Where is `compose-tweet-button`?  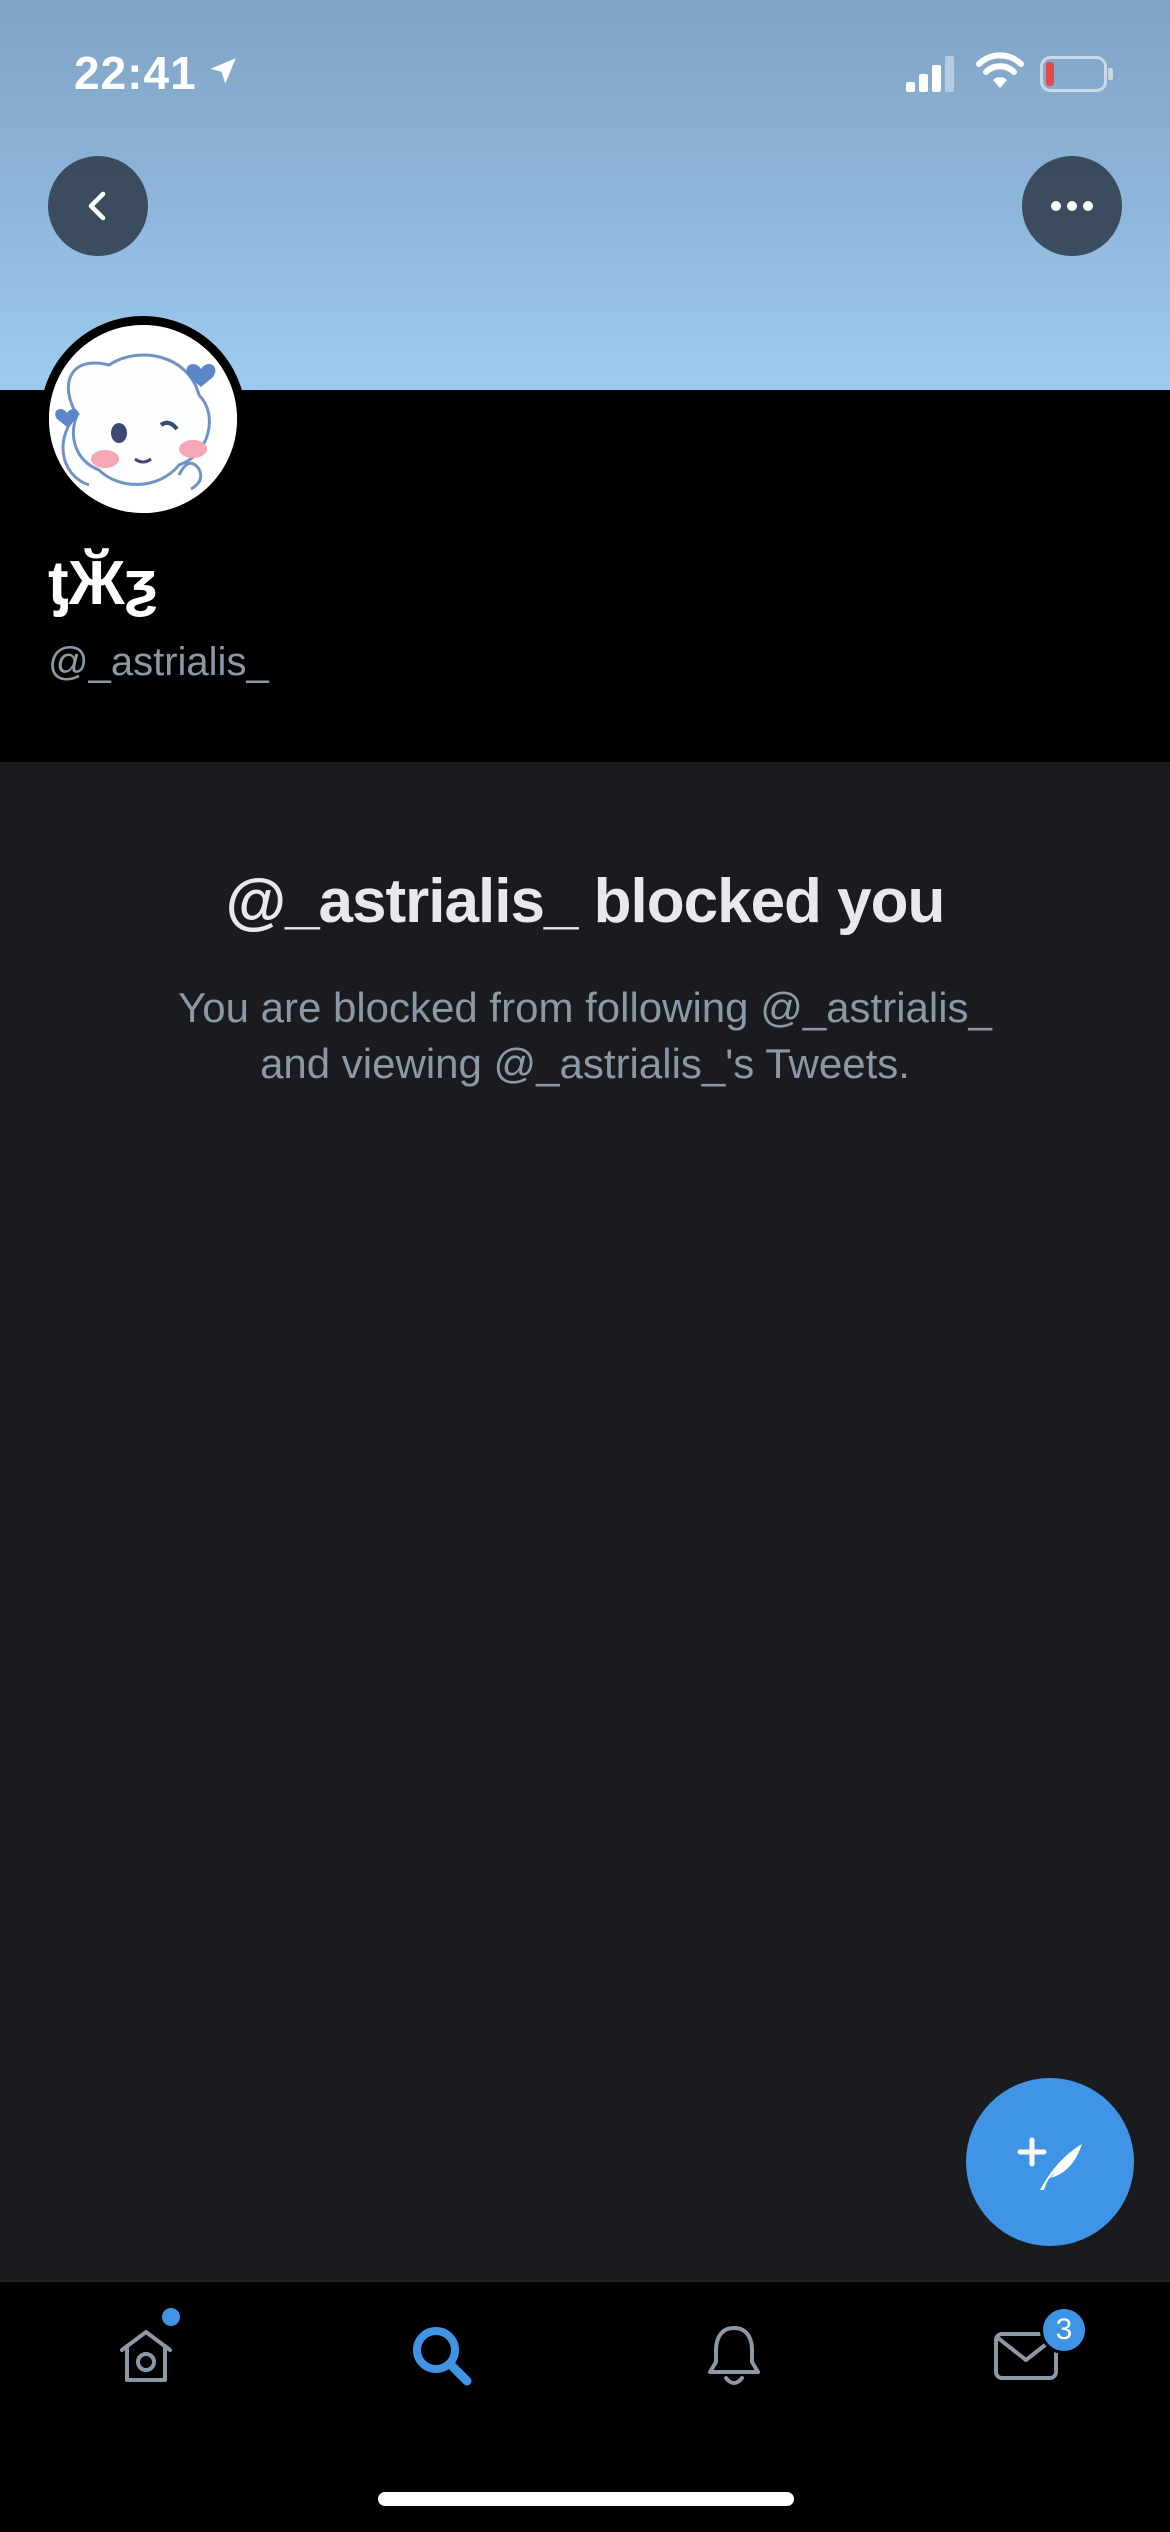
compose-tweet-button is located at coordinates (1050, 2162).